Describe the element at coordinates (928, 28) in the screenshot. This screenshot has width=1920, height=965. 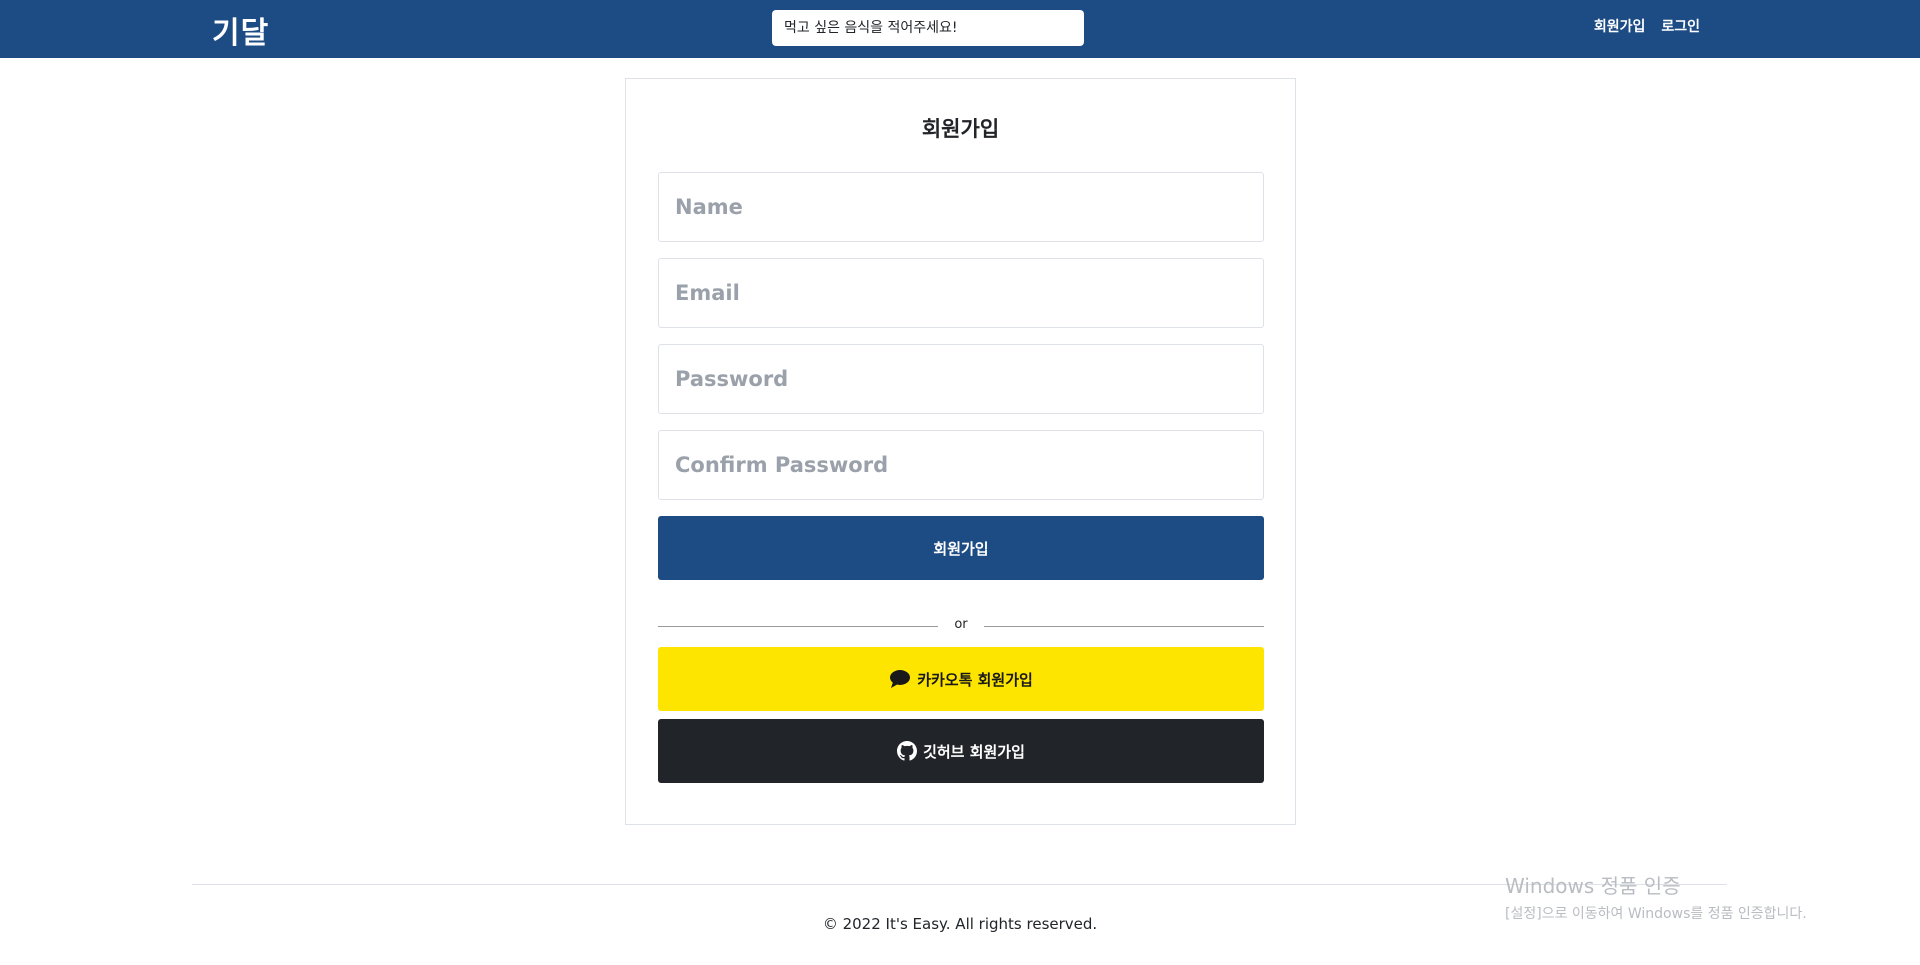
I see `search-input` at that location.